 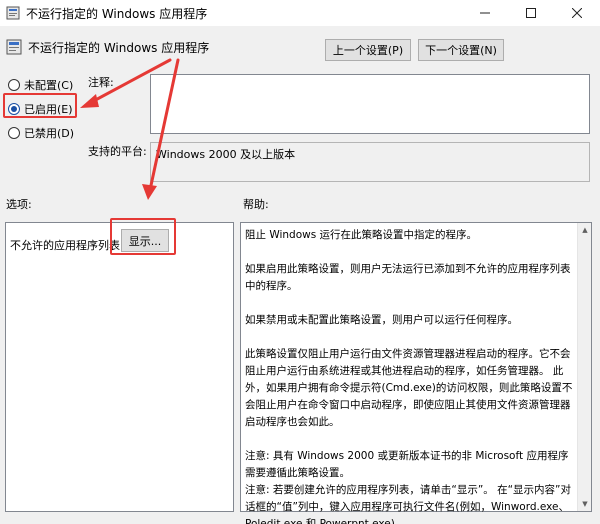 What do you see at coordinates (117, 151) in the screenshot?
I see `platform-label: 支持的平台:` at bounding box center [117, 151].